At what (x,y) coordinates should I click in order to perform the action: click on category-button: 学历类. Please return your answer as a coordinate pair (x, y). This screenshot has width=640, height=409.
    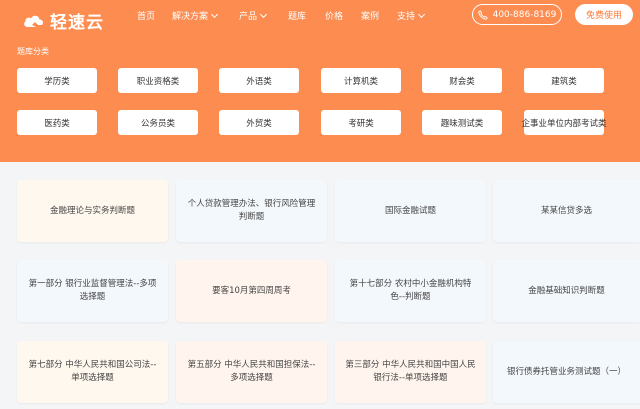
    Looking at the image, I should click on (57, 80).